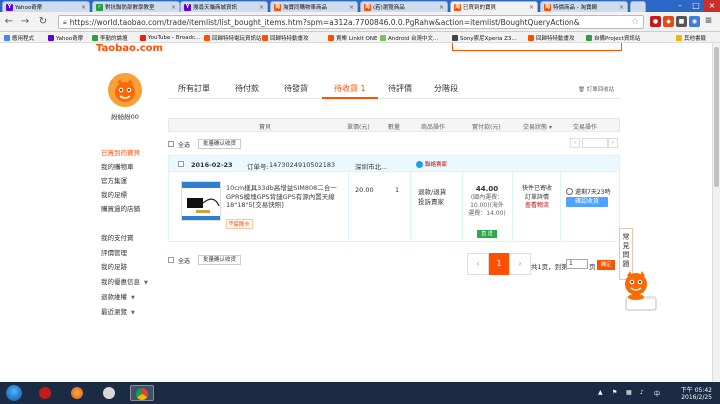  I want to click on adblock-extension-icon: ●, so click(655, 21).